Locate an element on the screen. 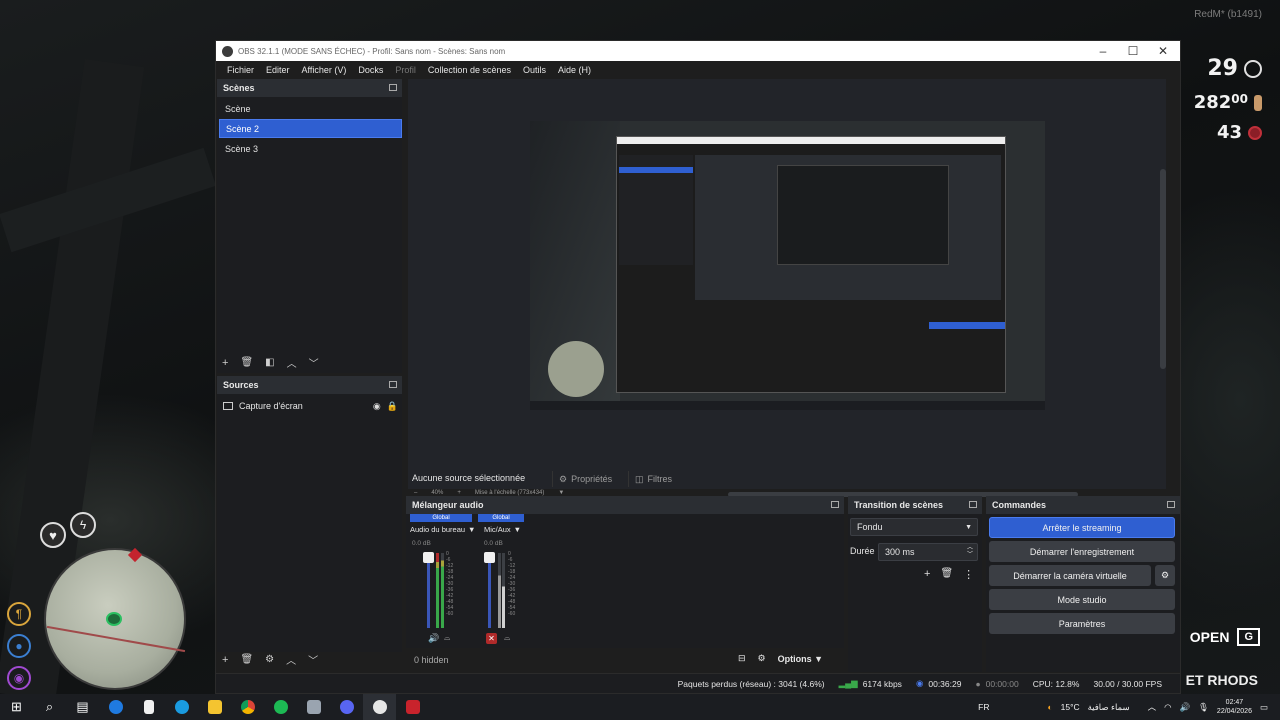  audio-meter is located at coordinates (442, 590).